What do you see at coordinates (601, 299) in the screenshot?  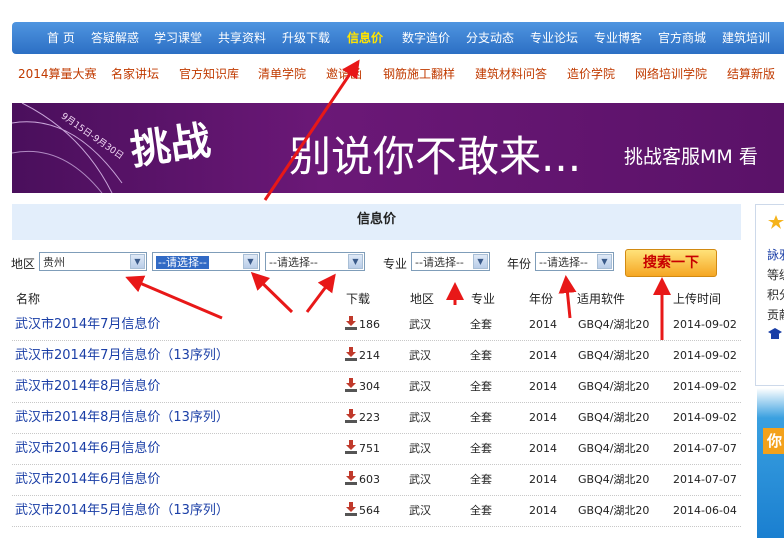 I see `col-header-software: 适用软件` at bounding box center [601, 299].